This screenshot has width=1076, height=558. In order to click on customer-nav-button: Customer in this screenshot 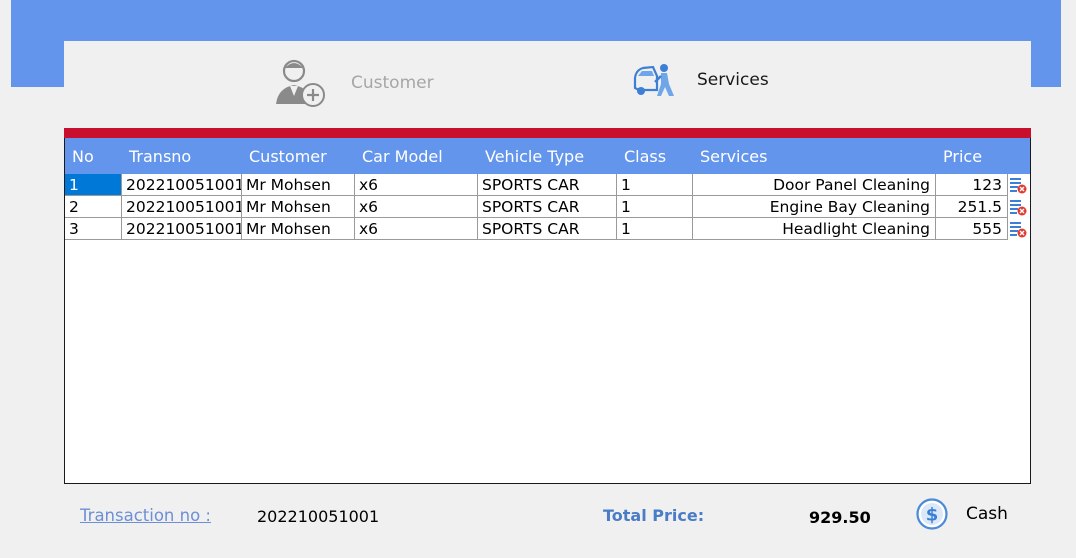, I will do `click(354, 83)`.